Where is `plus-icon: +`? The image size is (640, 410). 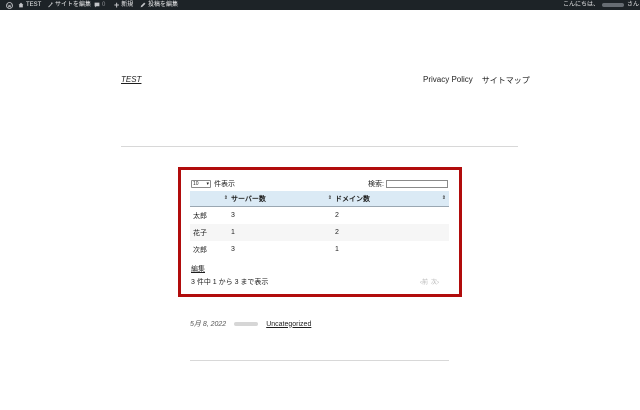 plus-icon: + is located at coordinates (117, 5).